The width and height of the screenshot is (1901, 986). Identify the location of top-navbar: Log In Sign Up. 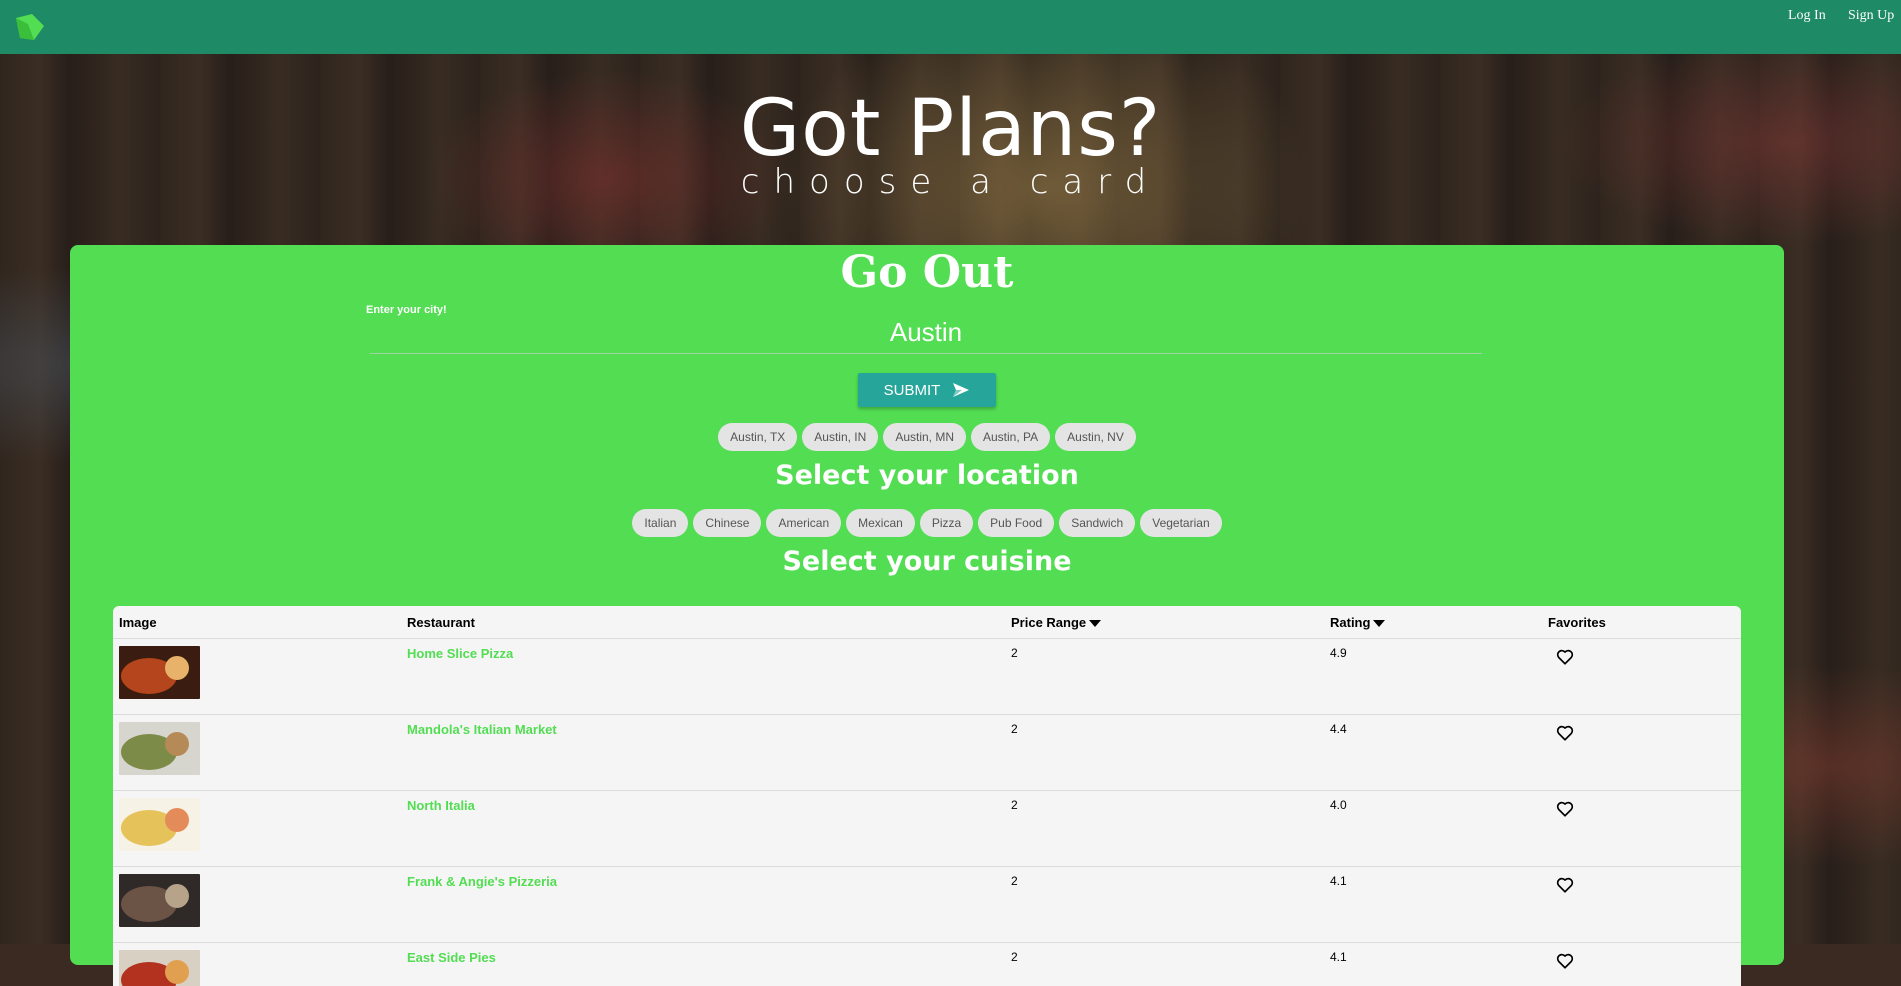
(950, 27).